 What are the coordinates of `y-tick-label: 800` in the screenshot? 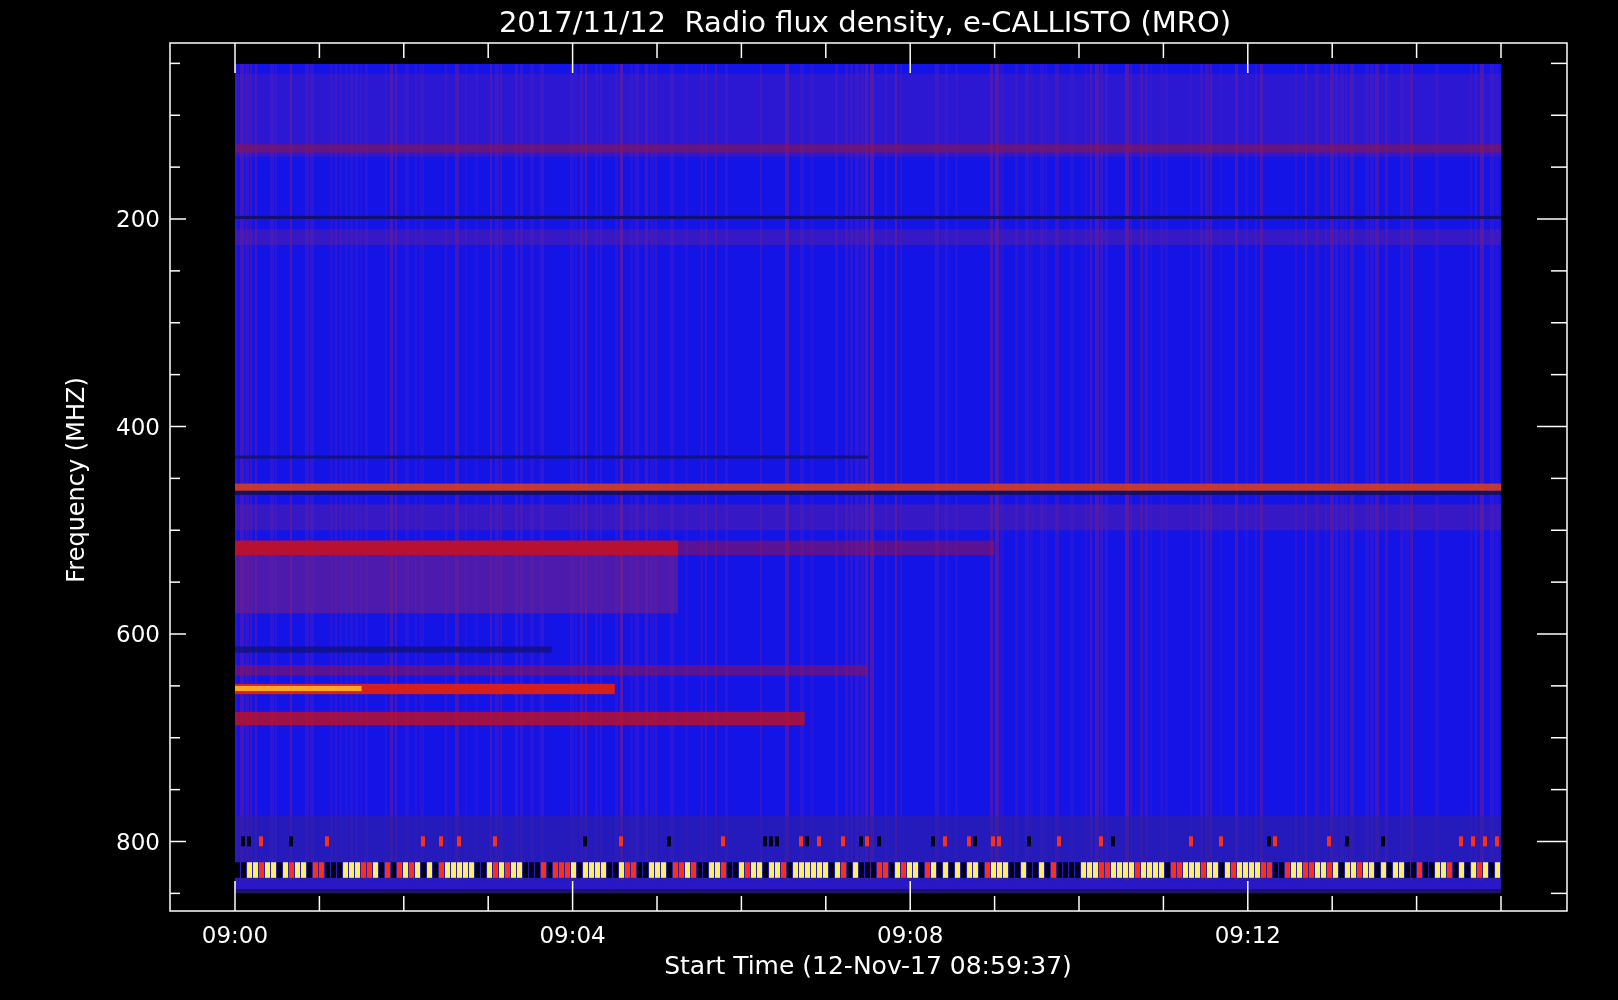 It's located at (138, 841).